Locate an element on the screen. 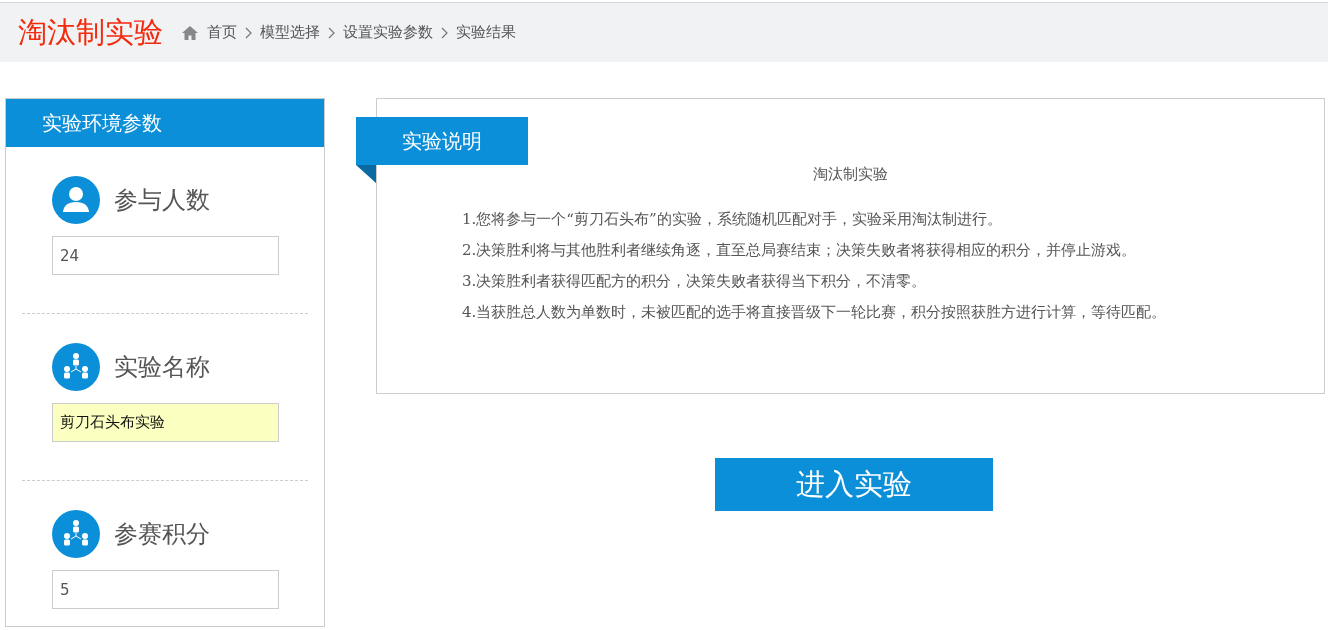 The image size is (1328, 630). rule-paragraph: 1.您将参与一个“剪刀石头布”的实验，系统随机匹配对手，实验采用淘汰制进行。 is located at coordinates (732, 219).